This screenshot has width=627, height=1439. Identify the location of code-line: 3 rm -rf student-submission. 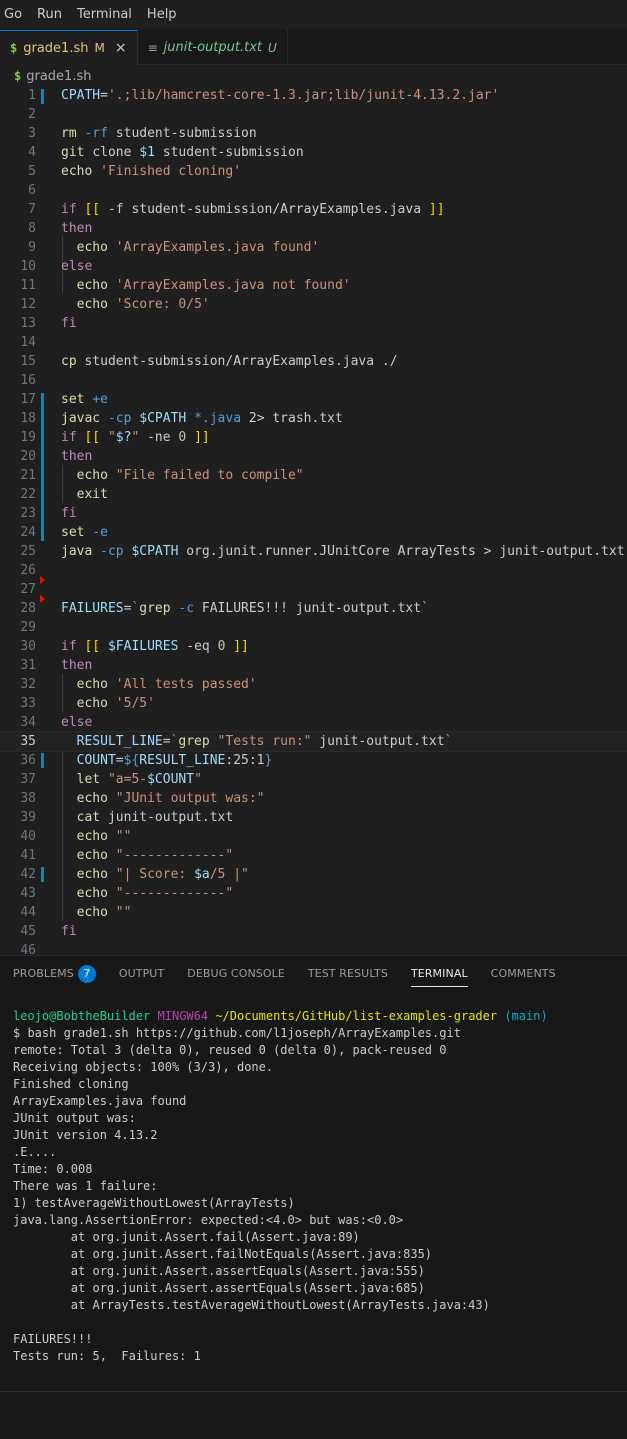
(142, 133).